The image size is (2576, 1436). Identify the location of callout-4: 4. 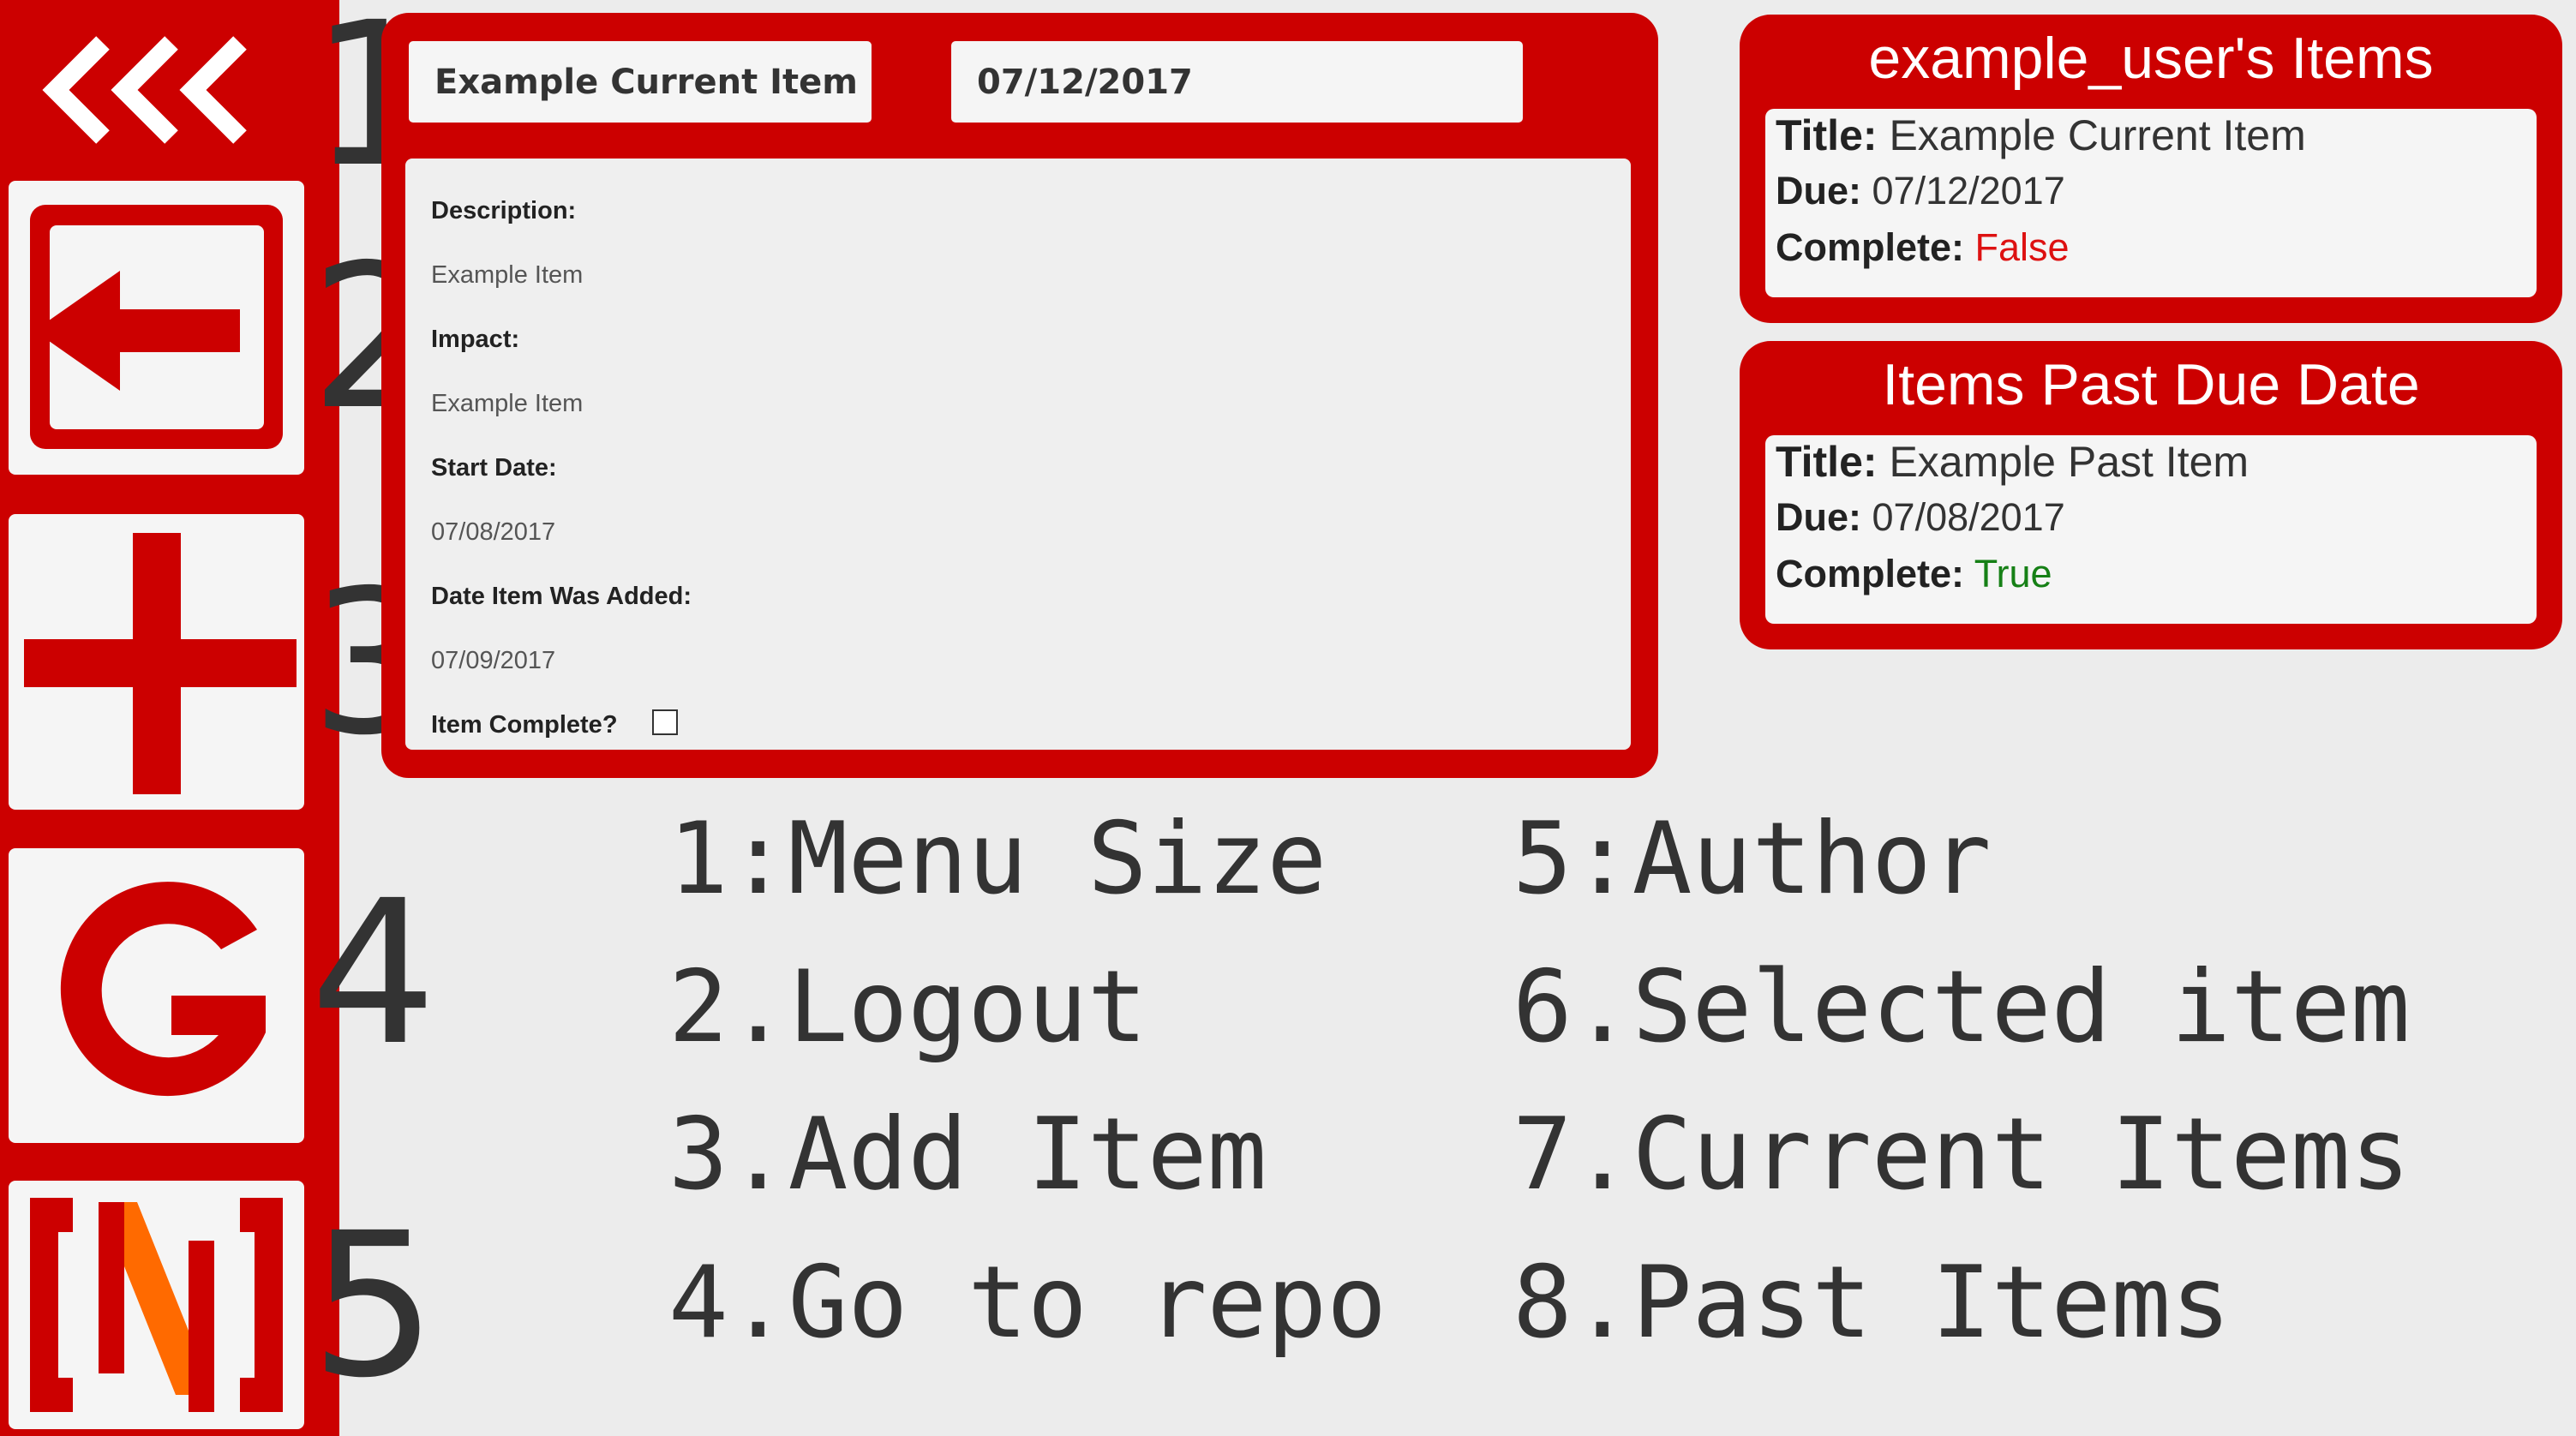
(373, 973).